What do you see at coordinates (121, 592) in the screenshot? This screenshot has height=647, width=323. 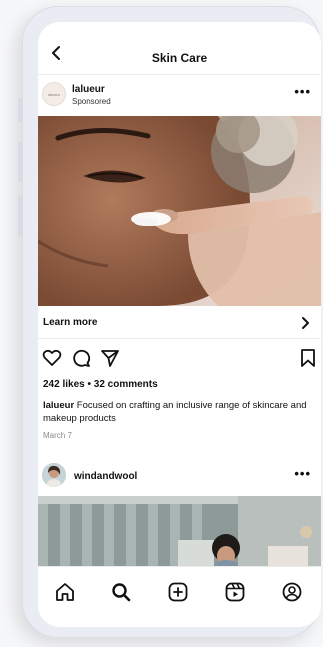 I see `search-icon` at bounding box center [121, 592].